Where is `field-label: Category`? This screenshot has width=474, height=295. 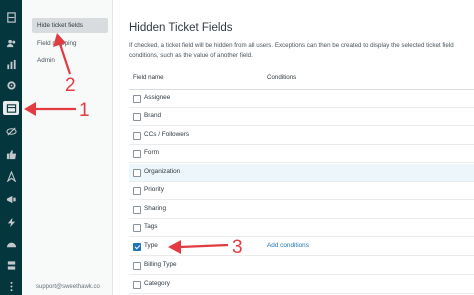
field-label: Category is located at coordinates (157, 283).